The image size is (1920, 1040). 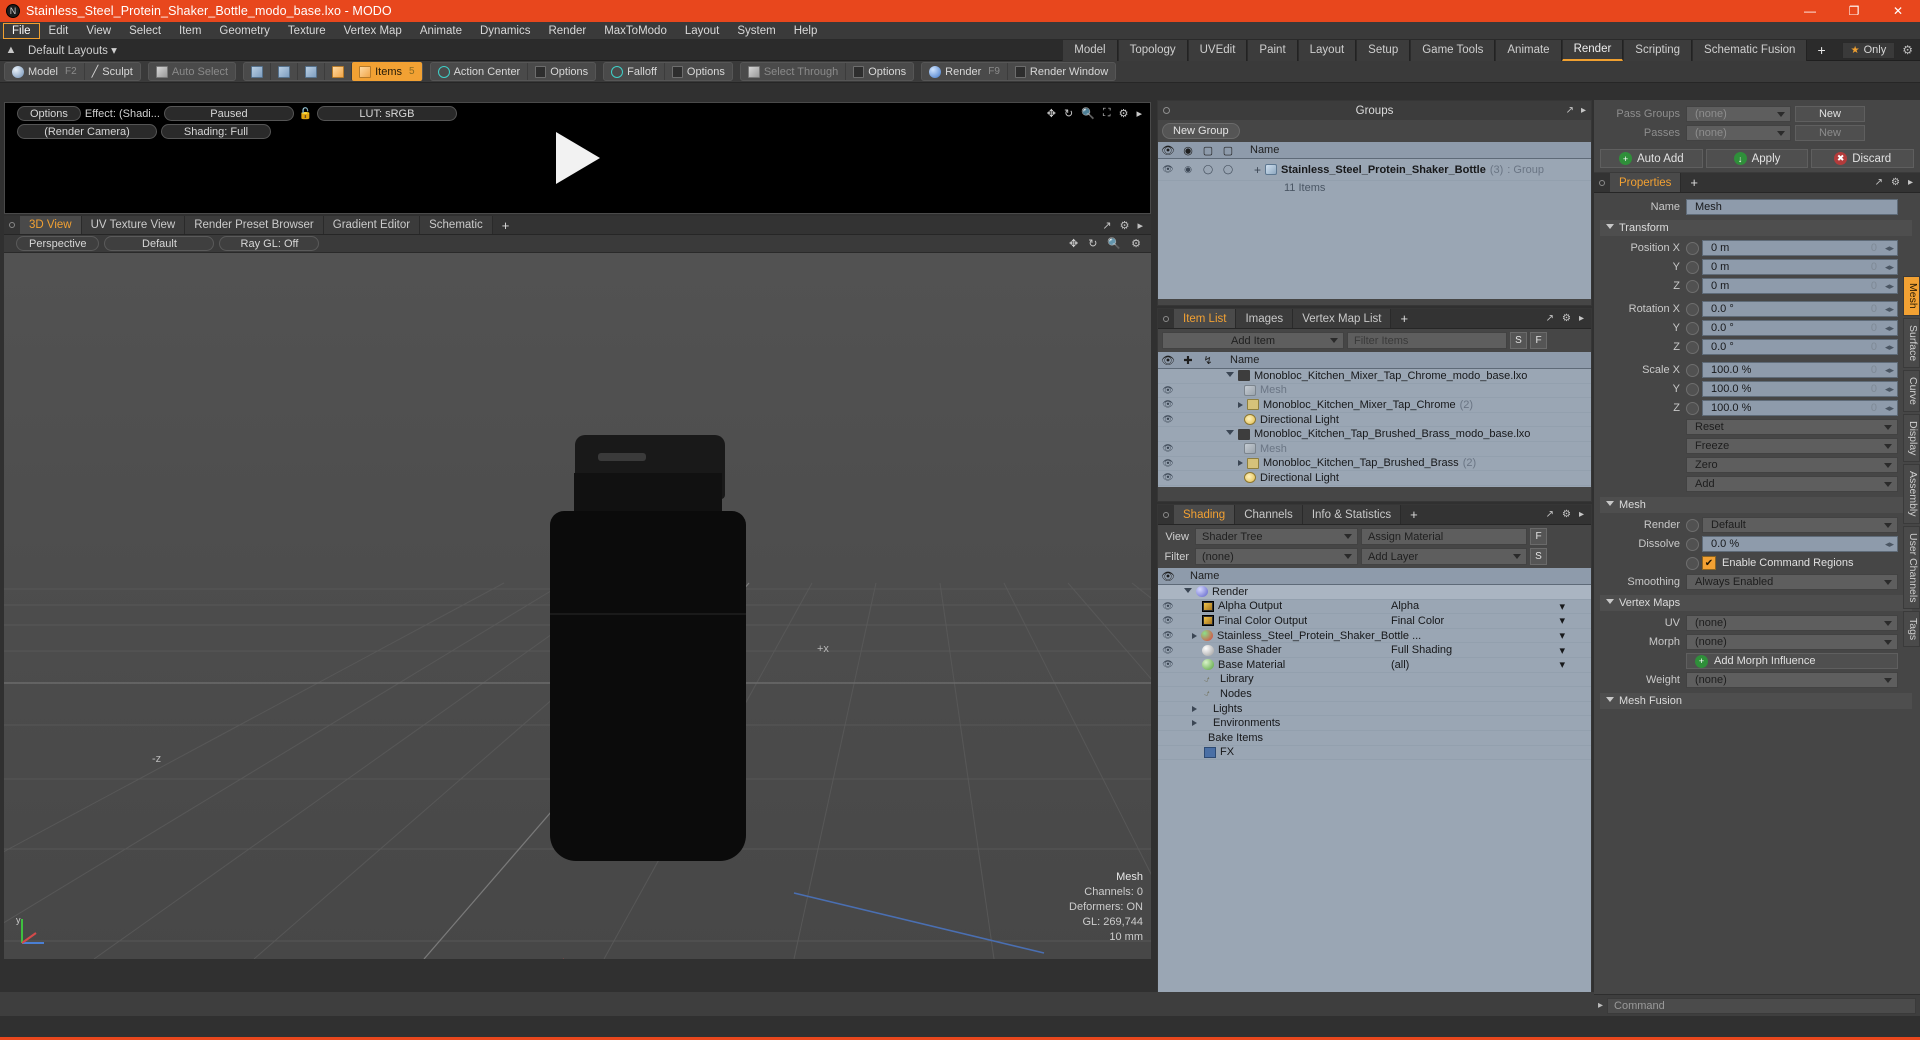 I want to click on tab-scripting: Scripting, so click(x=1658, y=50).